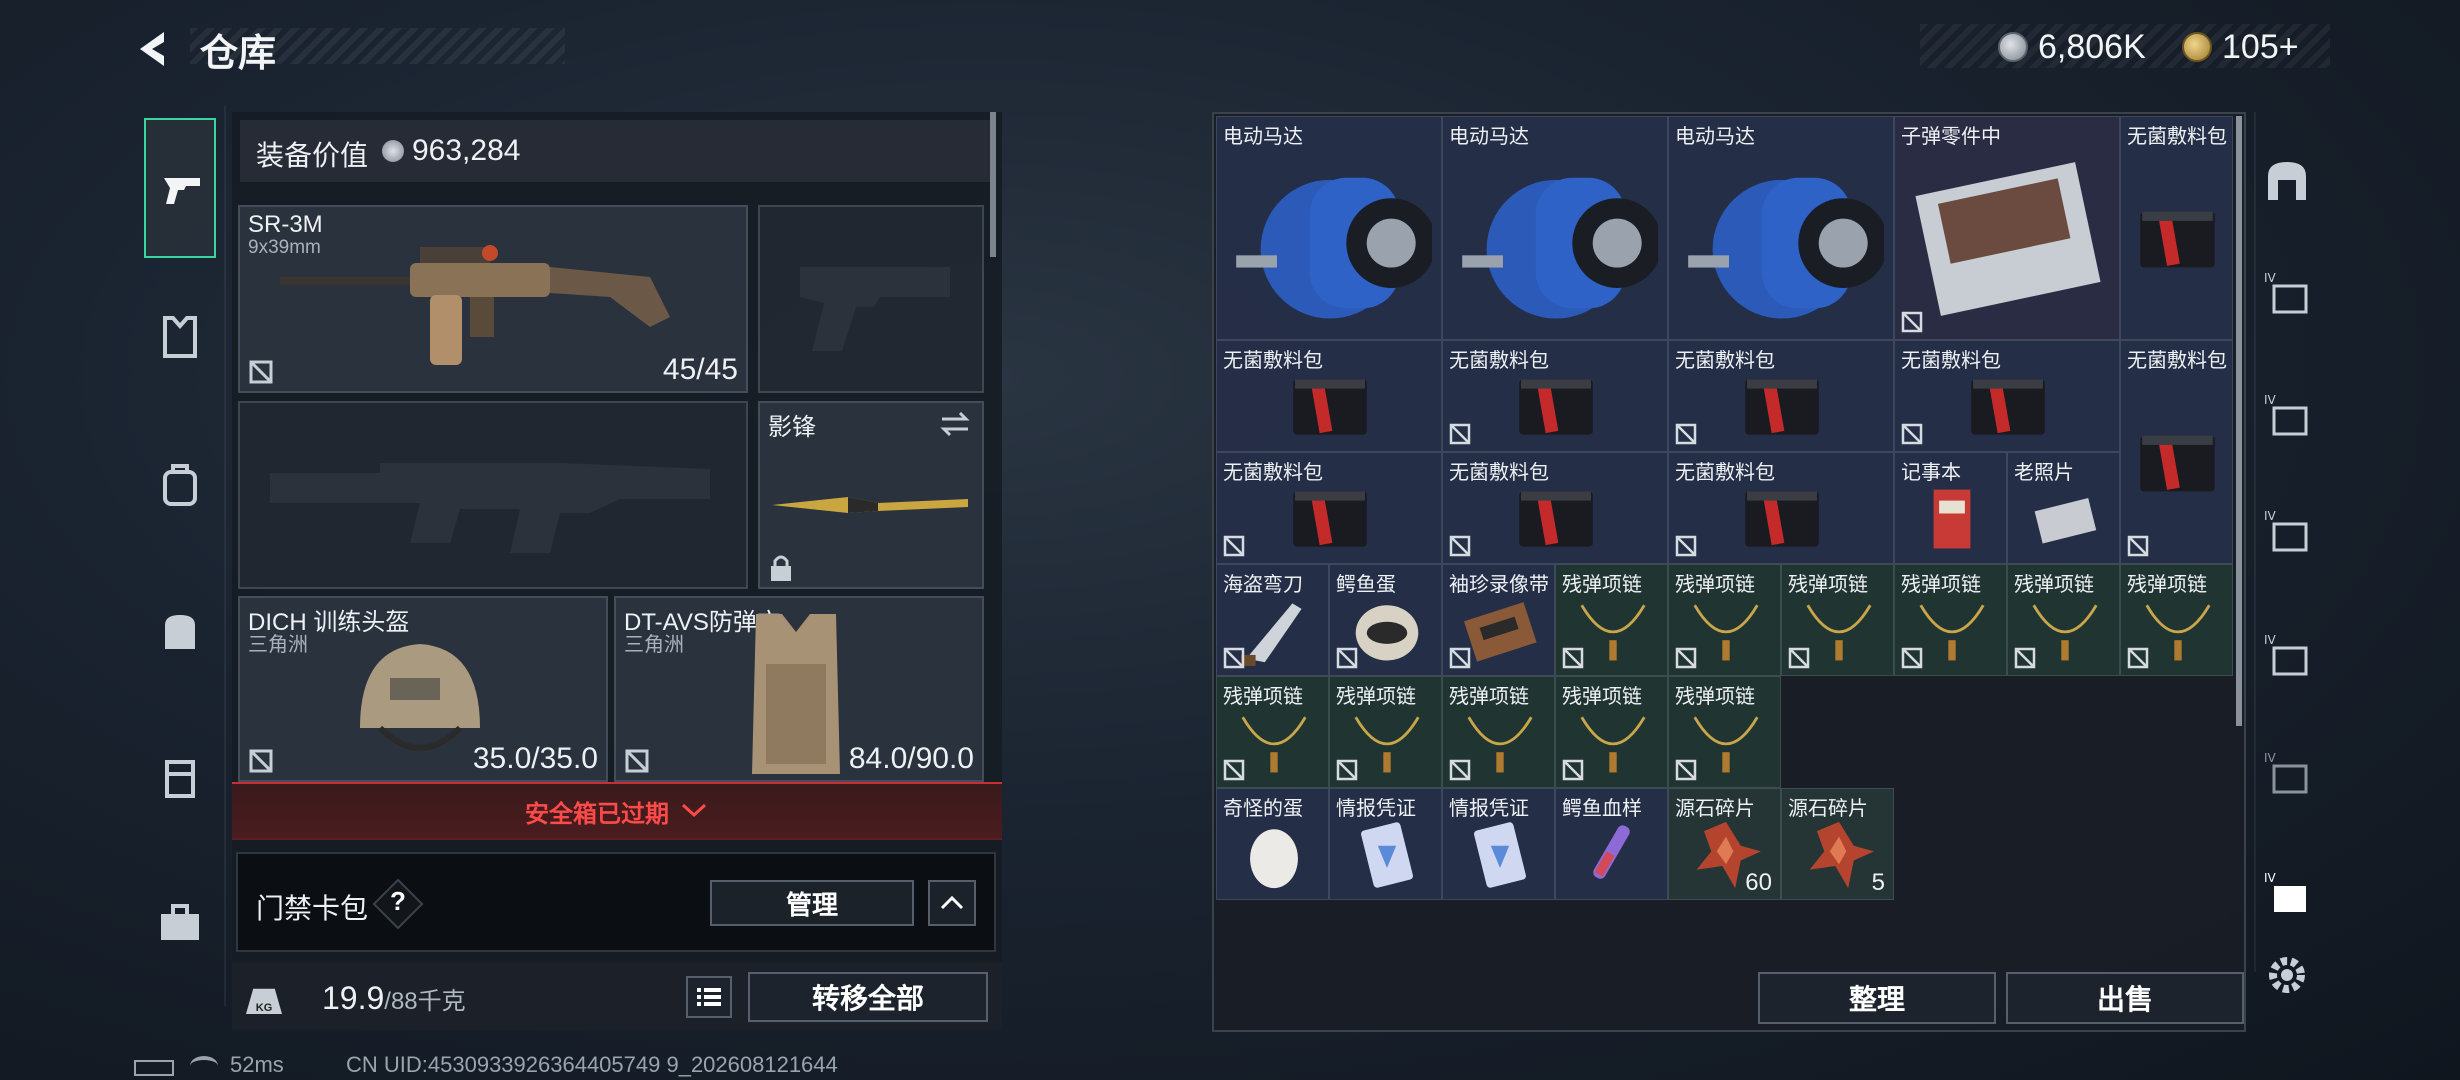 This screenshot has width=2460, height=1080. I want to click on sell-button: 出售, so click(2125, 998).